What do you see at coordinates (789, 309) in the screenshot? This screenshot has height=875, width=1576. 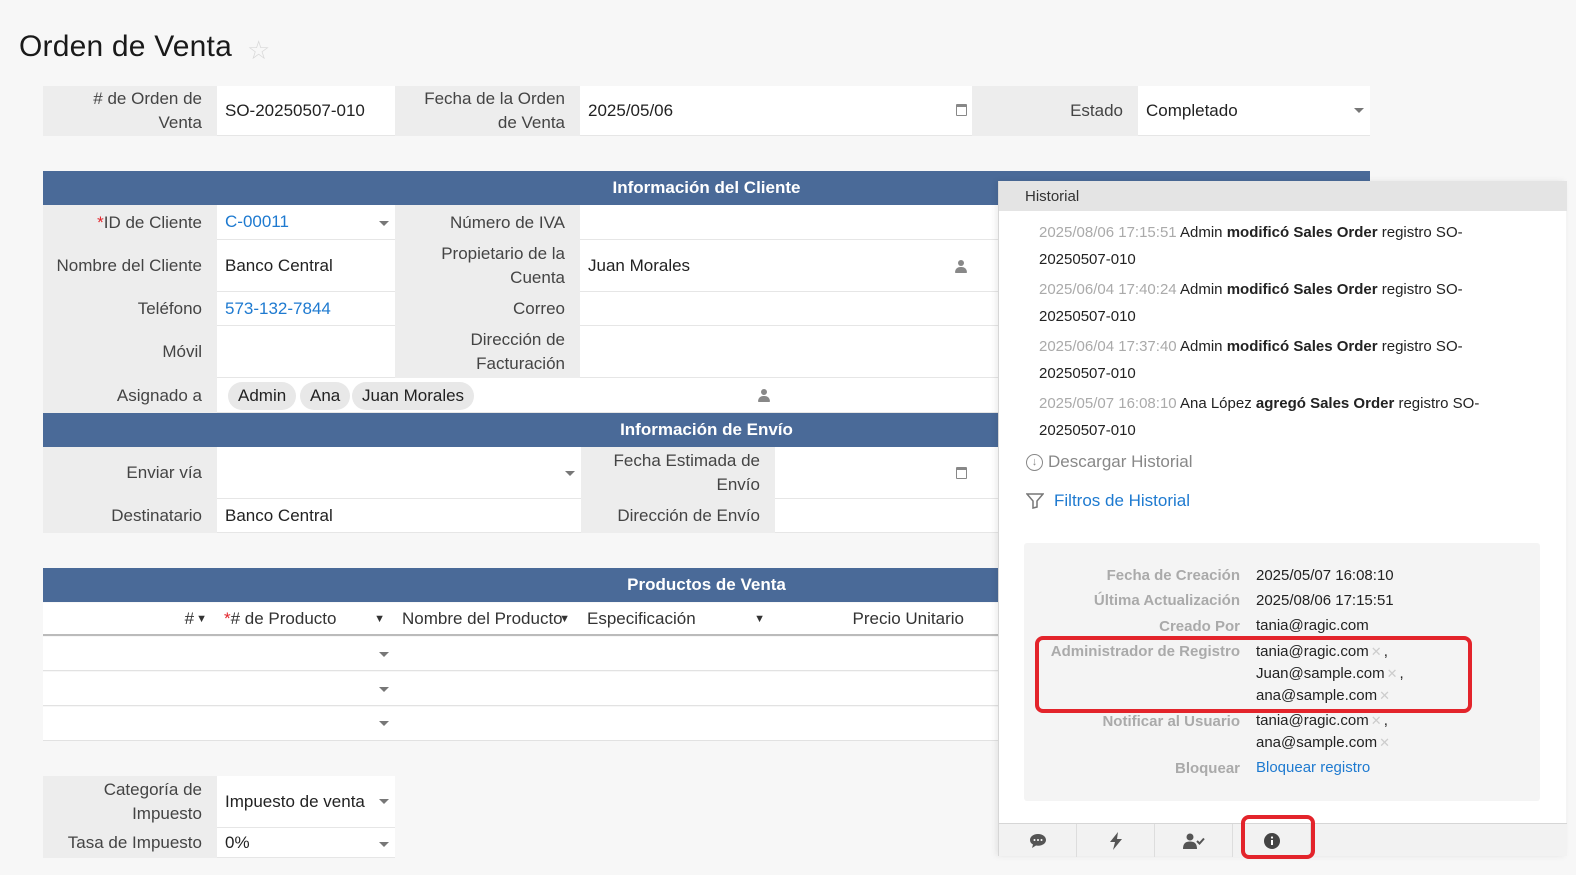 I see `email-field` at bounding box center [789, 309].